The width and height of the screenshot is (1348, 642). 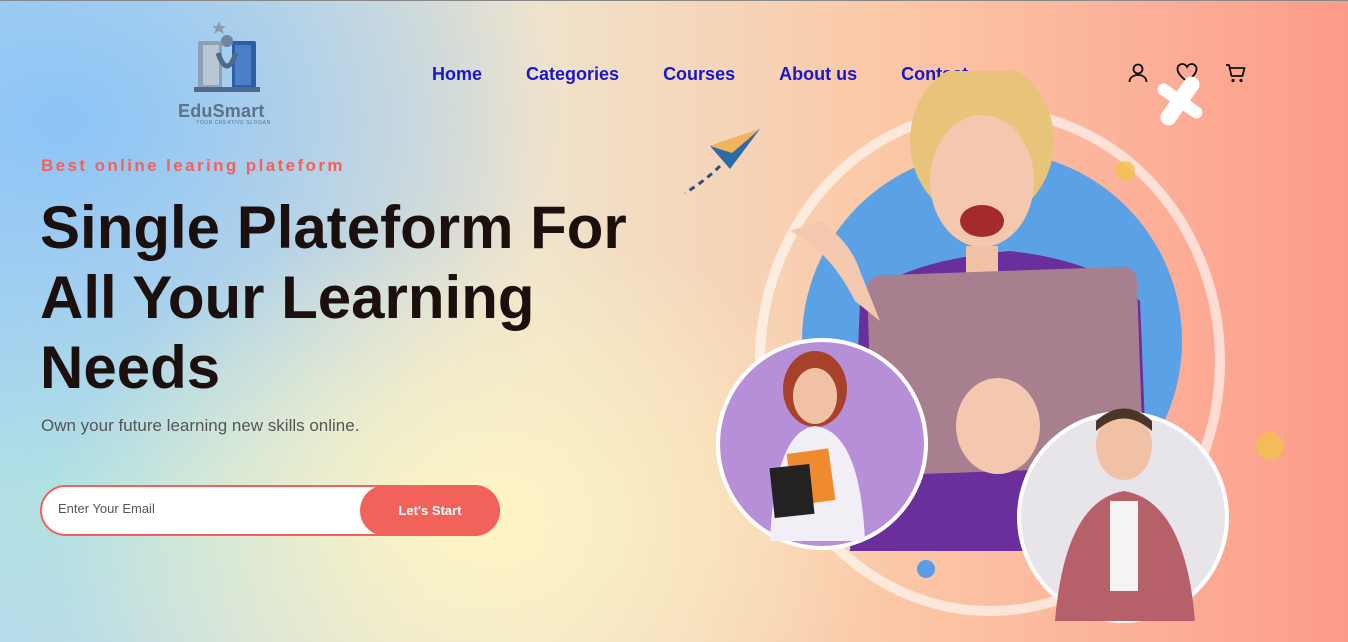 I want to click on hero-kicker: Best online learing plateform, so click(x=193, y=165).